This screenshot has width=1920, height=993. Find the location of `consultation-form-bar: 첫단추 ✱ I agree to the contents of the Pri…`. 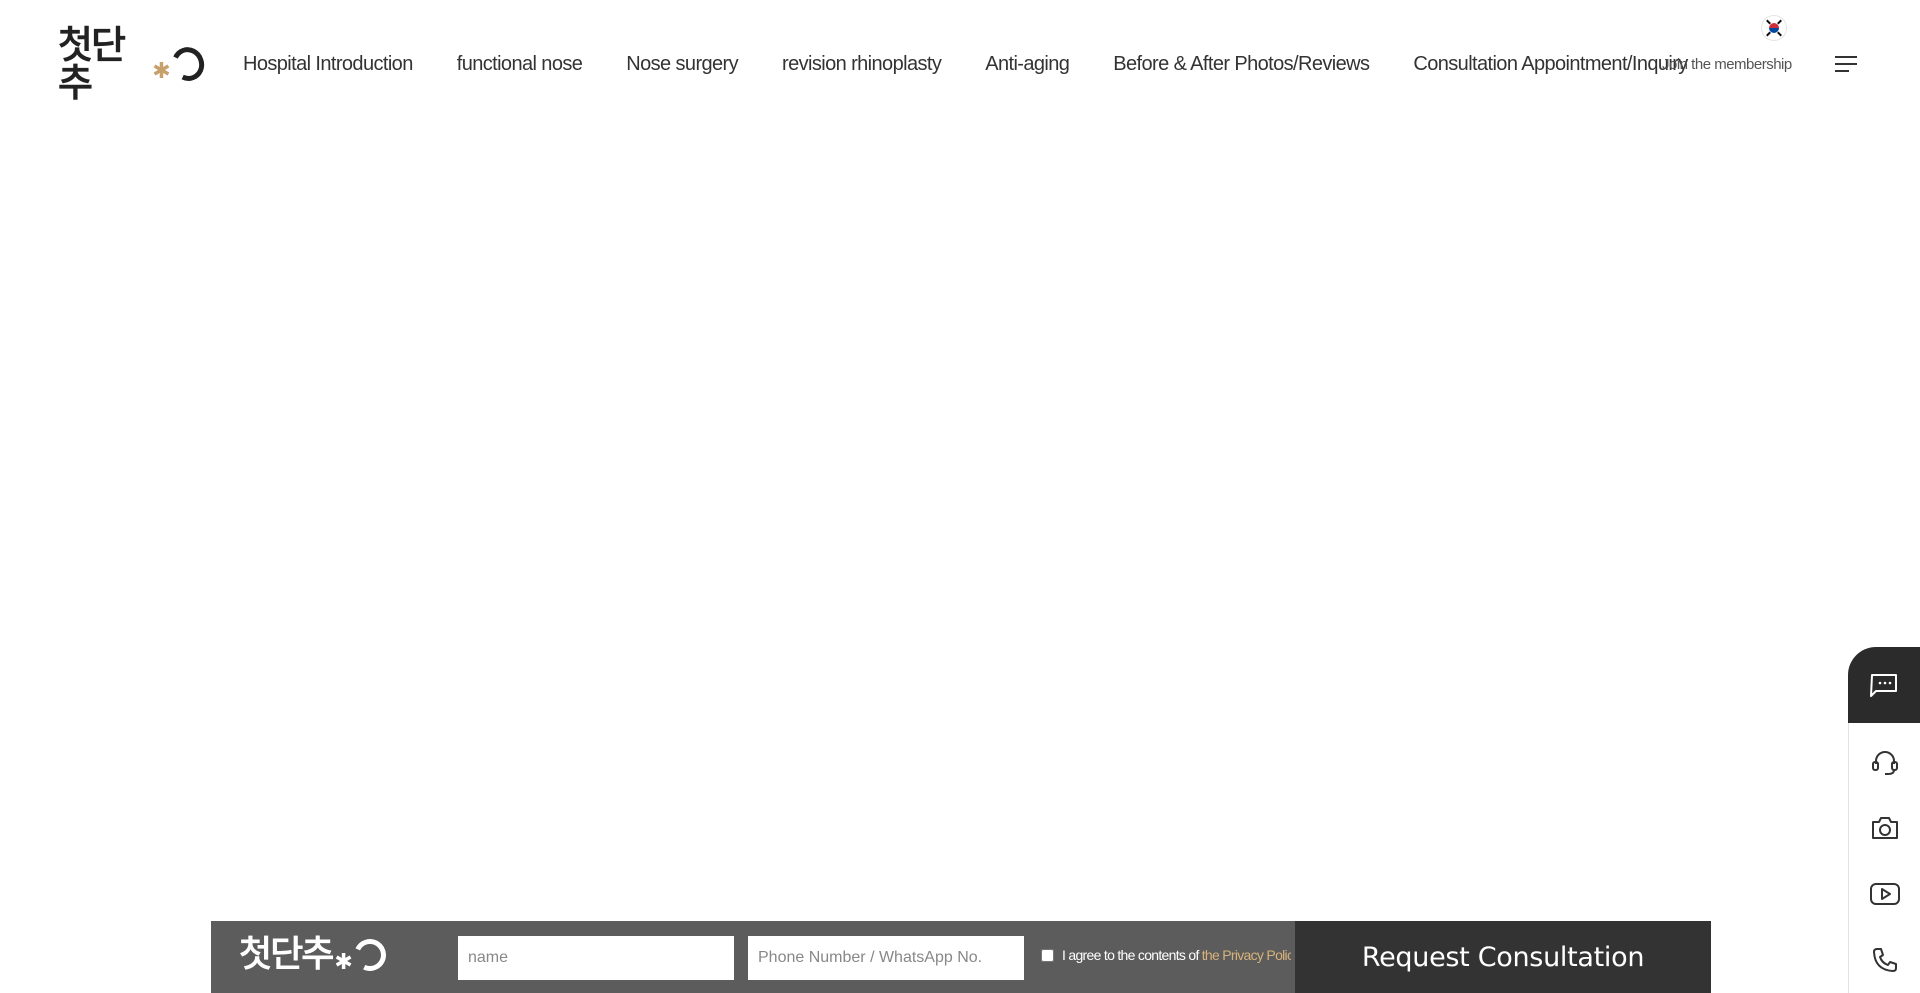

consultation-form-bar: 첫단추 ✱ I agree to the contents of the Pri… is located at coordinates (961, 957).